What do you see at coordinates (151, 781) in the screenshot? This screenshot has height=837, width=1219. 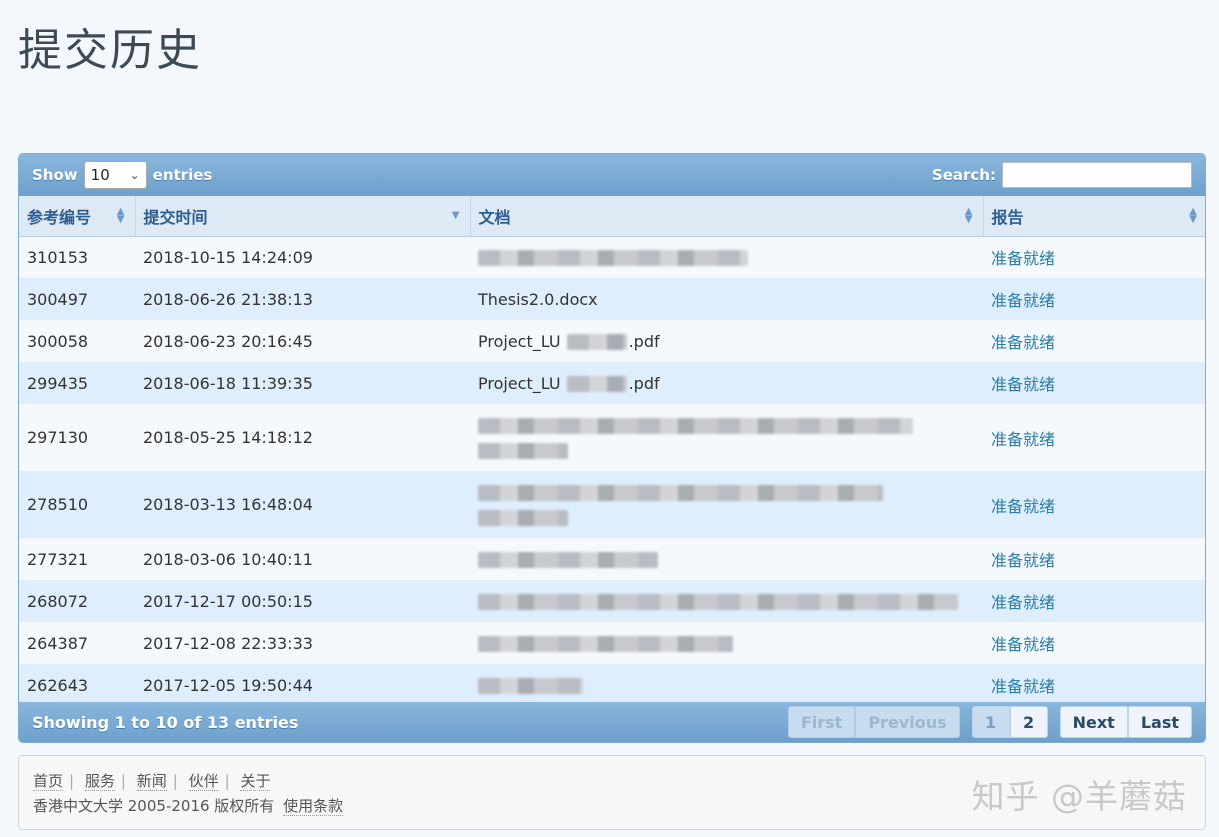 I see `footer-link-news: 新闻` at bounding box center [151, 781].